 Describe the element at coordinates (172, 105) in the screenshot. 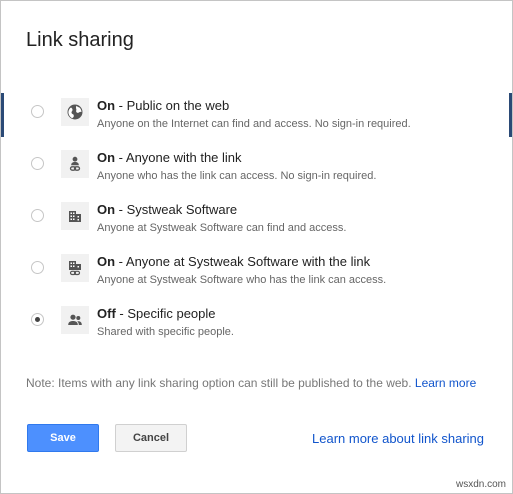

I see `option-title: - Public on the web` at that location.